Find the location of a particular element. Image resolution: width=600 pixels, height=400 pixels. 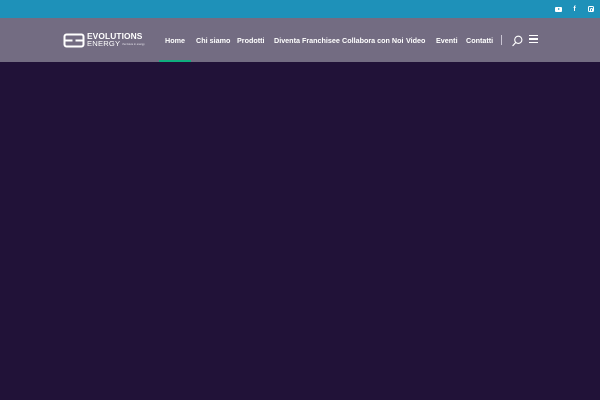

menu-item-collabora-con-noi: Collabora con Noi is located at coordinates (373, 40).